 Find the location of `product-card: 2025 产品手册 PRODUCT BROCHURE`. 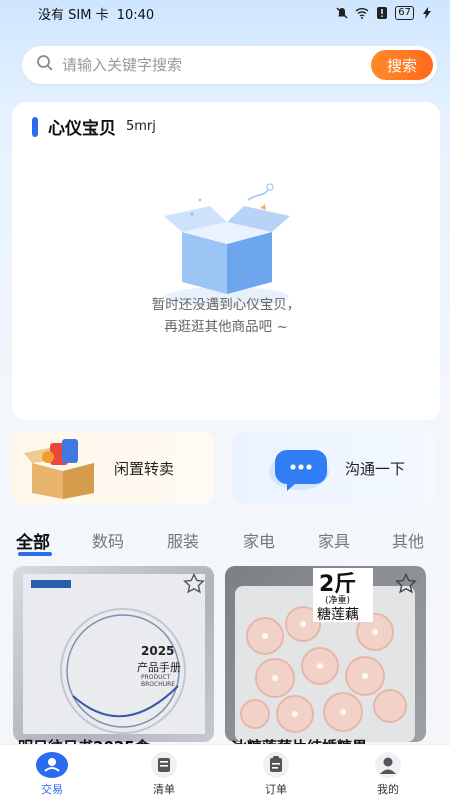

product-card: 2025 产品手册 PRODUCT BROCHURE is located at coordinates (113, 654).